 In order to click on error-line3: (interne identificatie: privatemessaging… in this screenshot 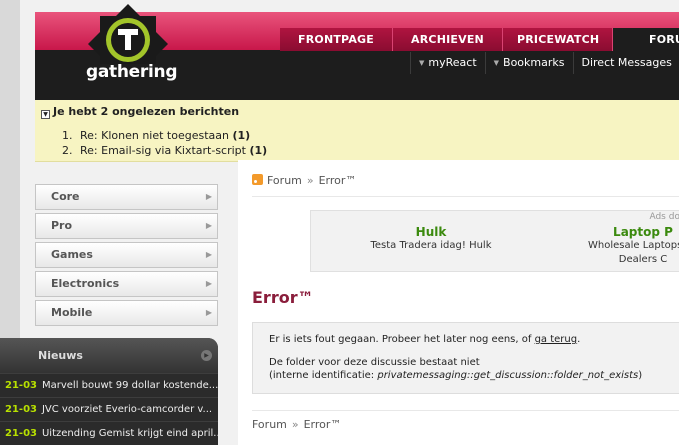, I will do `click(474, 375)`.